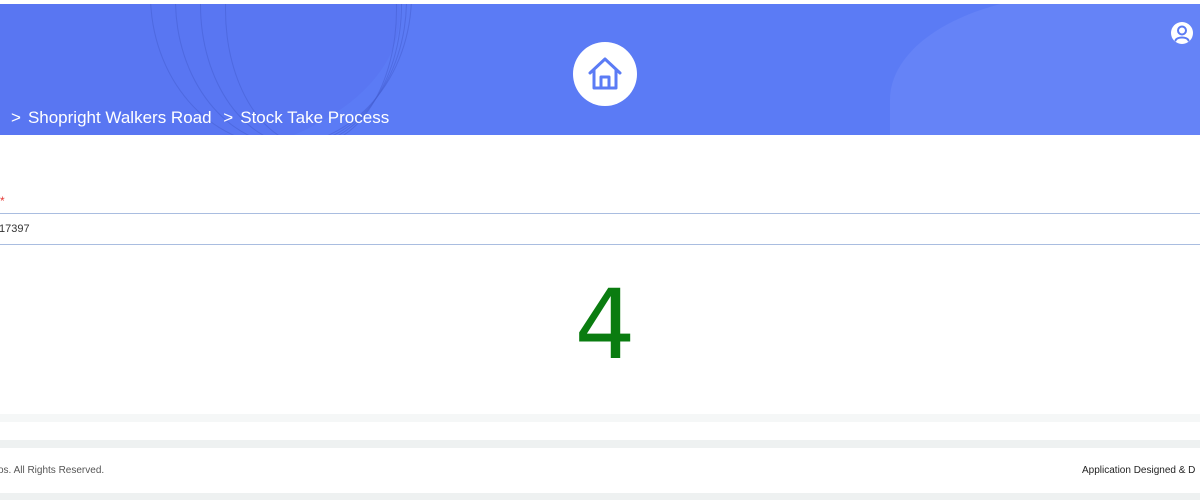 The height and width of the screenshot is (500, 1200). I want to click on header-decoration-right, so click(1045, 69).